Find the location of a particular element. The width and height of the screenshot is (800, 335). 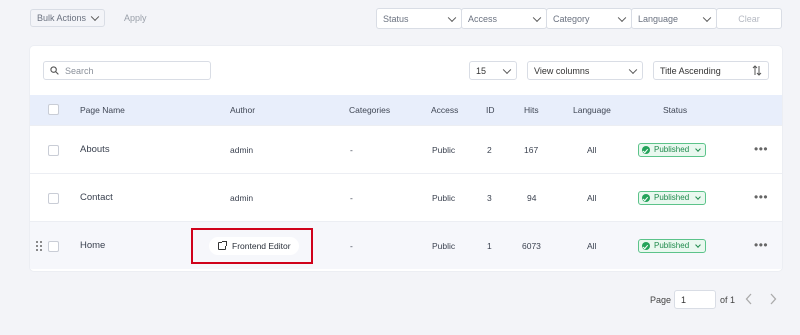

select-all-checkbox is located at coordinates (53, 109).